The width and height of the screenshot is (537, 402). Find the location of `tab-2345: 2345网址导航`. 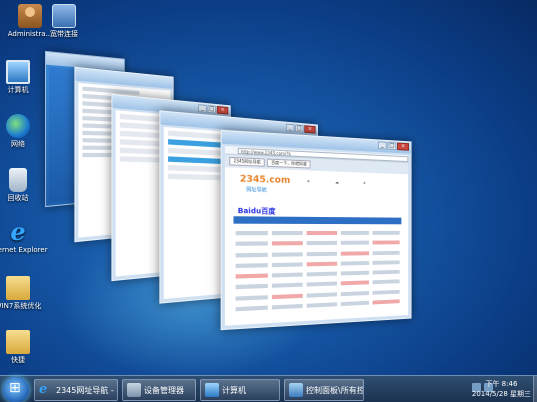

tab-2345: 2345网址导航 is located at coordinates (247, 161).